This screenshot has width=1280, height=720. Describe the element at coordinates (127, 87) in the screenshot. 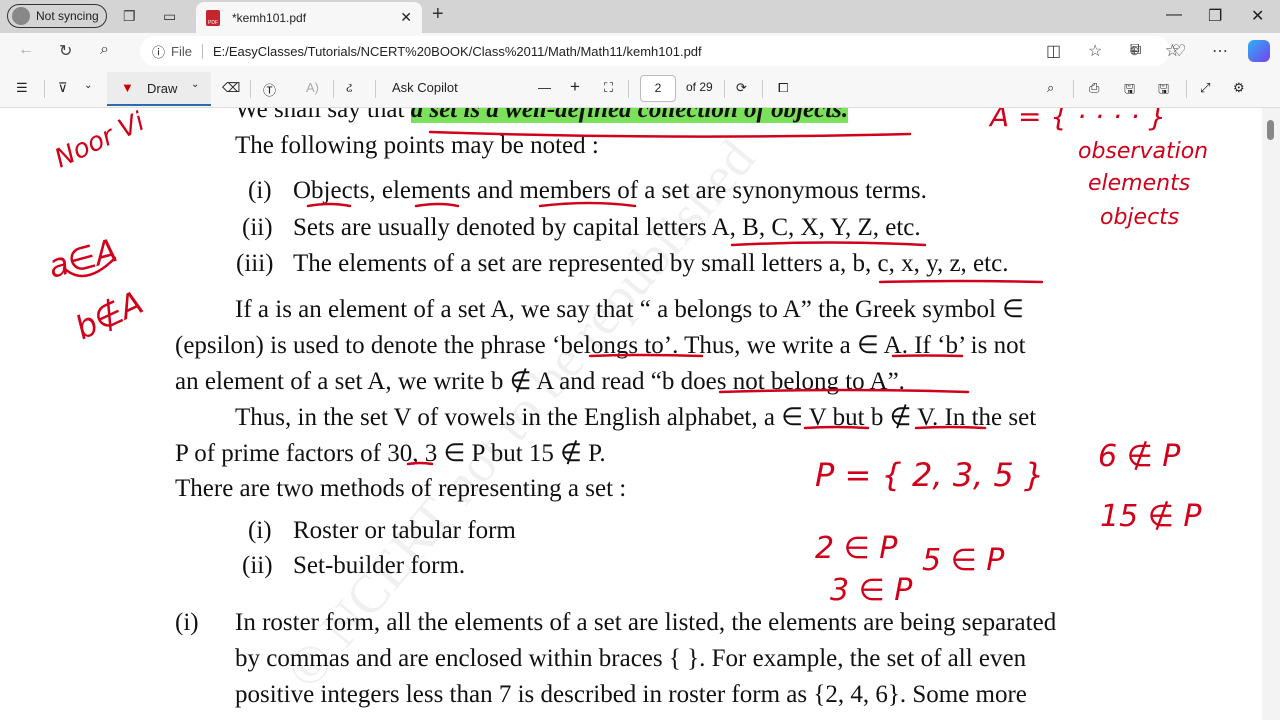

I see `draw-pen-icon: ▼` at that location.